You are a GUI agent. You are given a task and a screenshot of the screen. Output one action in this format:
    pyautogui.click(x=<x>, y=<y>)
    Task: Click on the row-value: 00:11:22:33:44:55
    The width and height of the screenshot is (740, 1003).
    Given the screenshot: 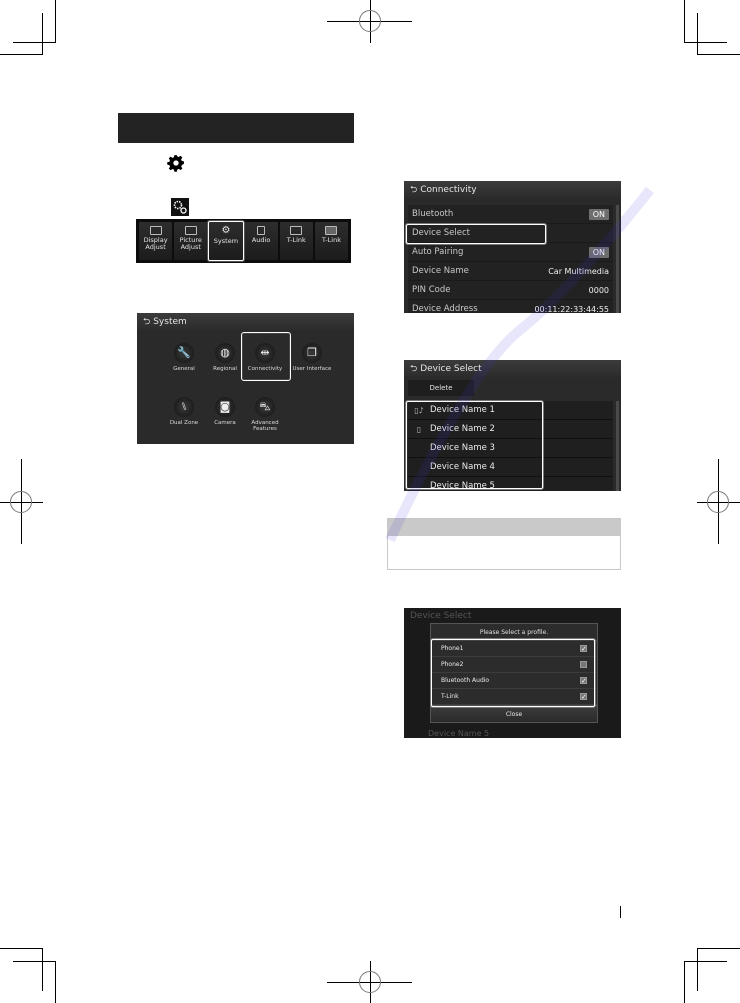 What is the action you would take?
    pyautogui.click(x=571, y=309)
    